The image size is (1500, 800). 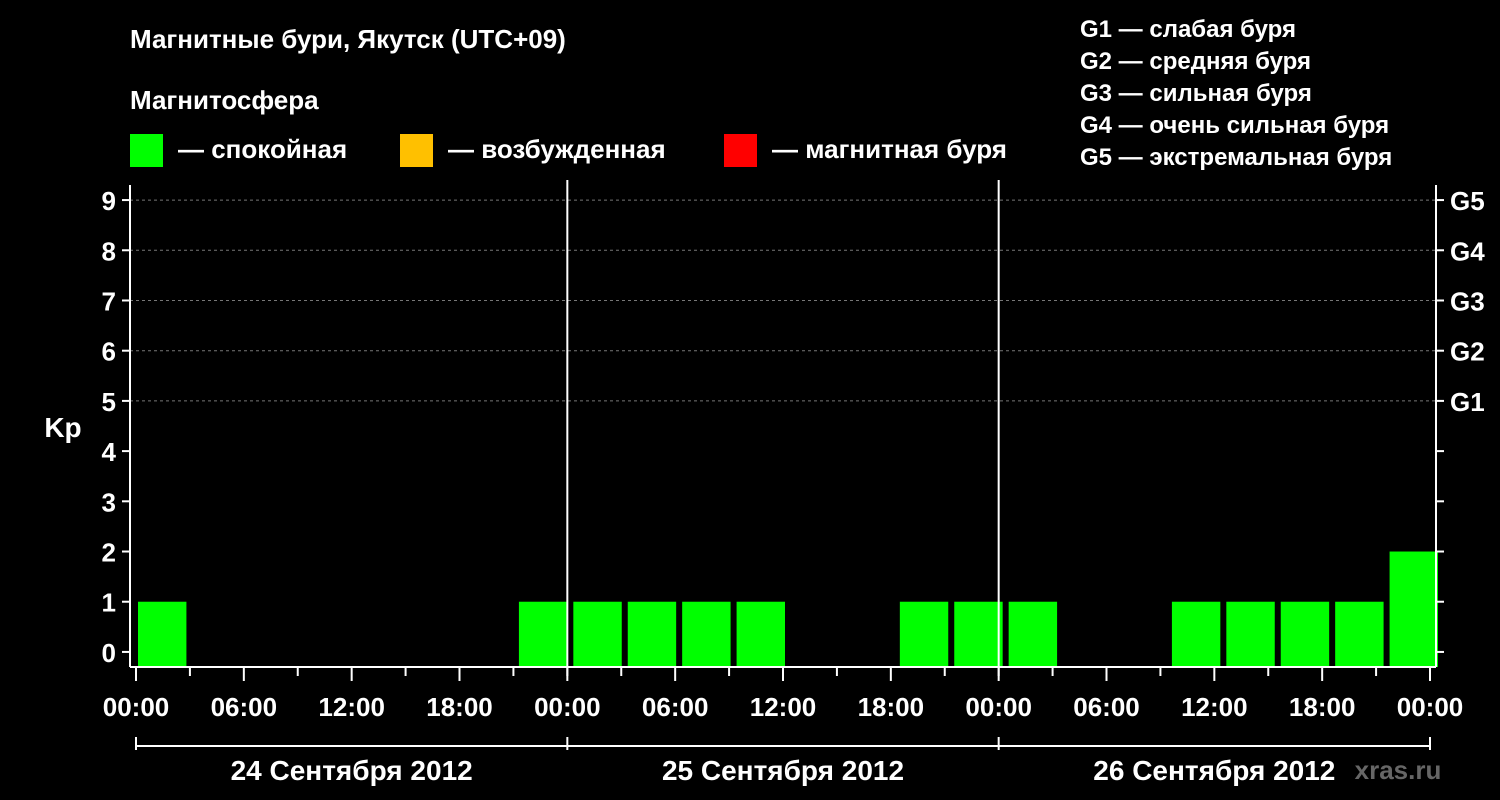 I want to click on storm-level-g2: G2 — средняя буря, so click(x=1195, y=61).